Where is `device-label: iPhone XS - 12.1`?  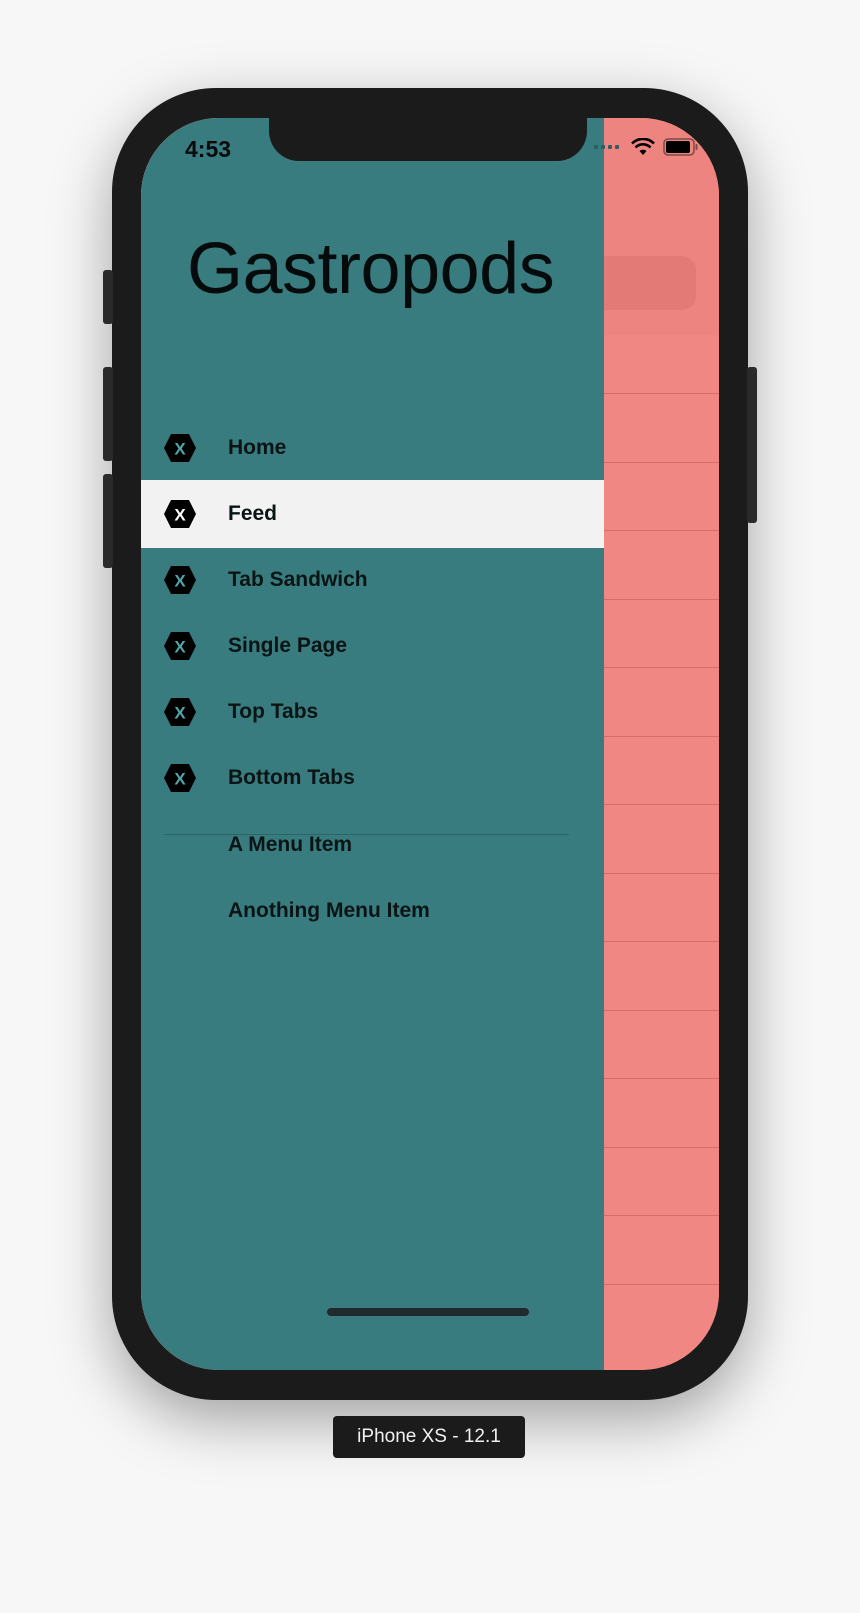 device-label: iPhone XS - 12.1 is located at coordinates (429, 1437).